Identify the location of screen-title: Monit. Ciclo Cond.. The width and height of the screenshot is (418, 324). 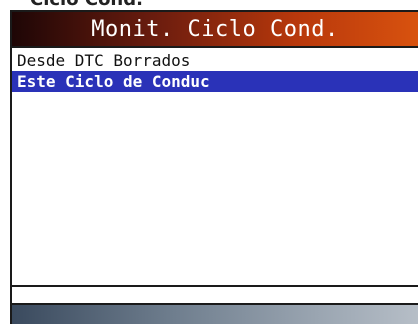
(215, 29).